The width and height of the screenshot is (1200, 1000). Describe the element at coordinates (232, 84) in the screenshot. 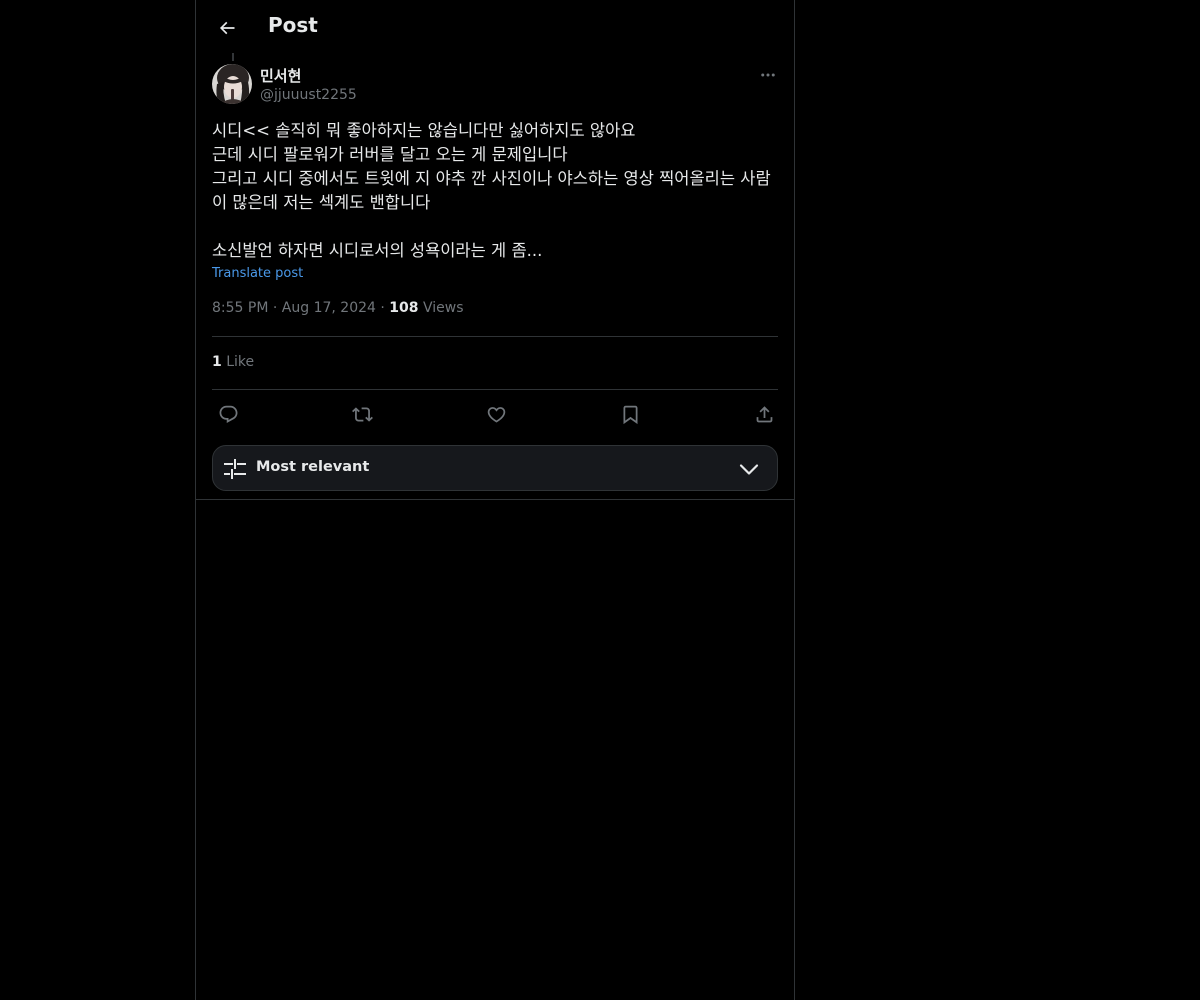

I see `avatar` at that location.